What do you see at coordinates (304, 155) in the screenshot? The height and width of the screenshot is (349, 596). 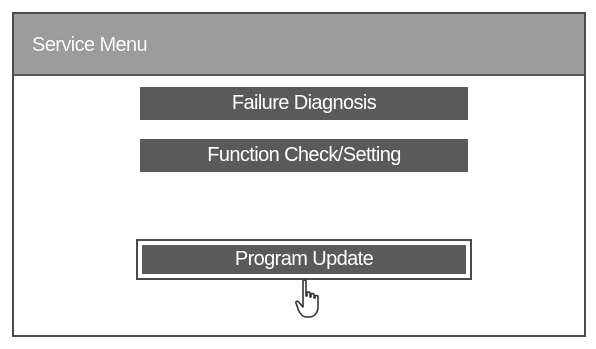 I see `function-check-setting-button: Function Check/Setting` at bounding box center [304, 155].